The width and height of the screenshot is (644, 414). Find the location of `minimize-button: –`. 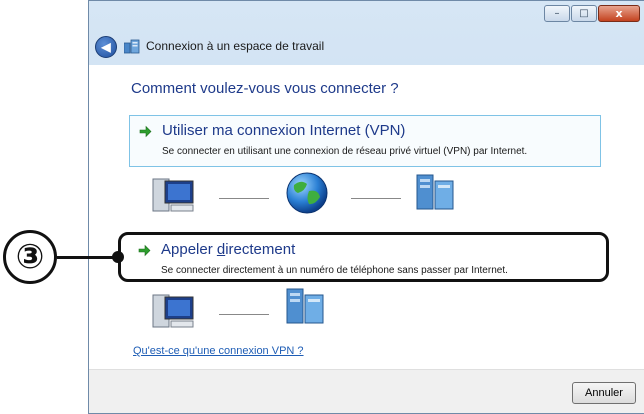

minimize-button: – is located at coordinates (557, 13).